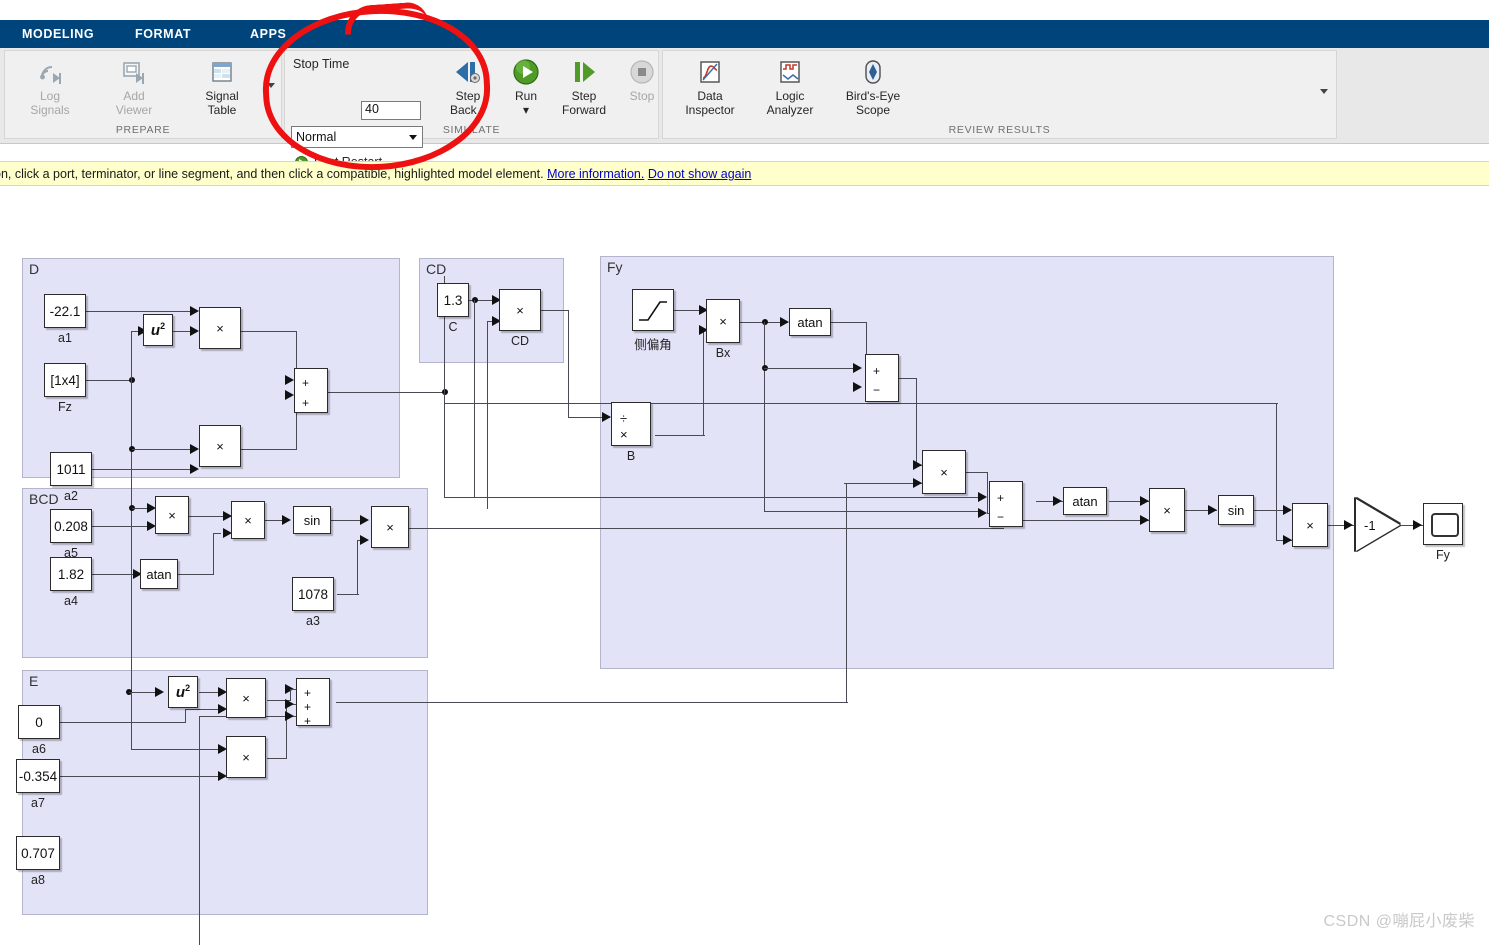  I want to click on block-fy-sin: sin, so click(1236, 510).